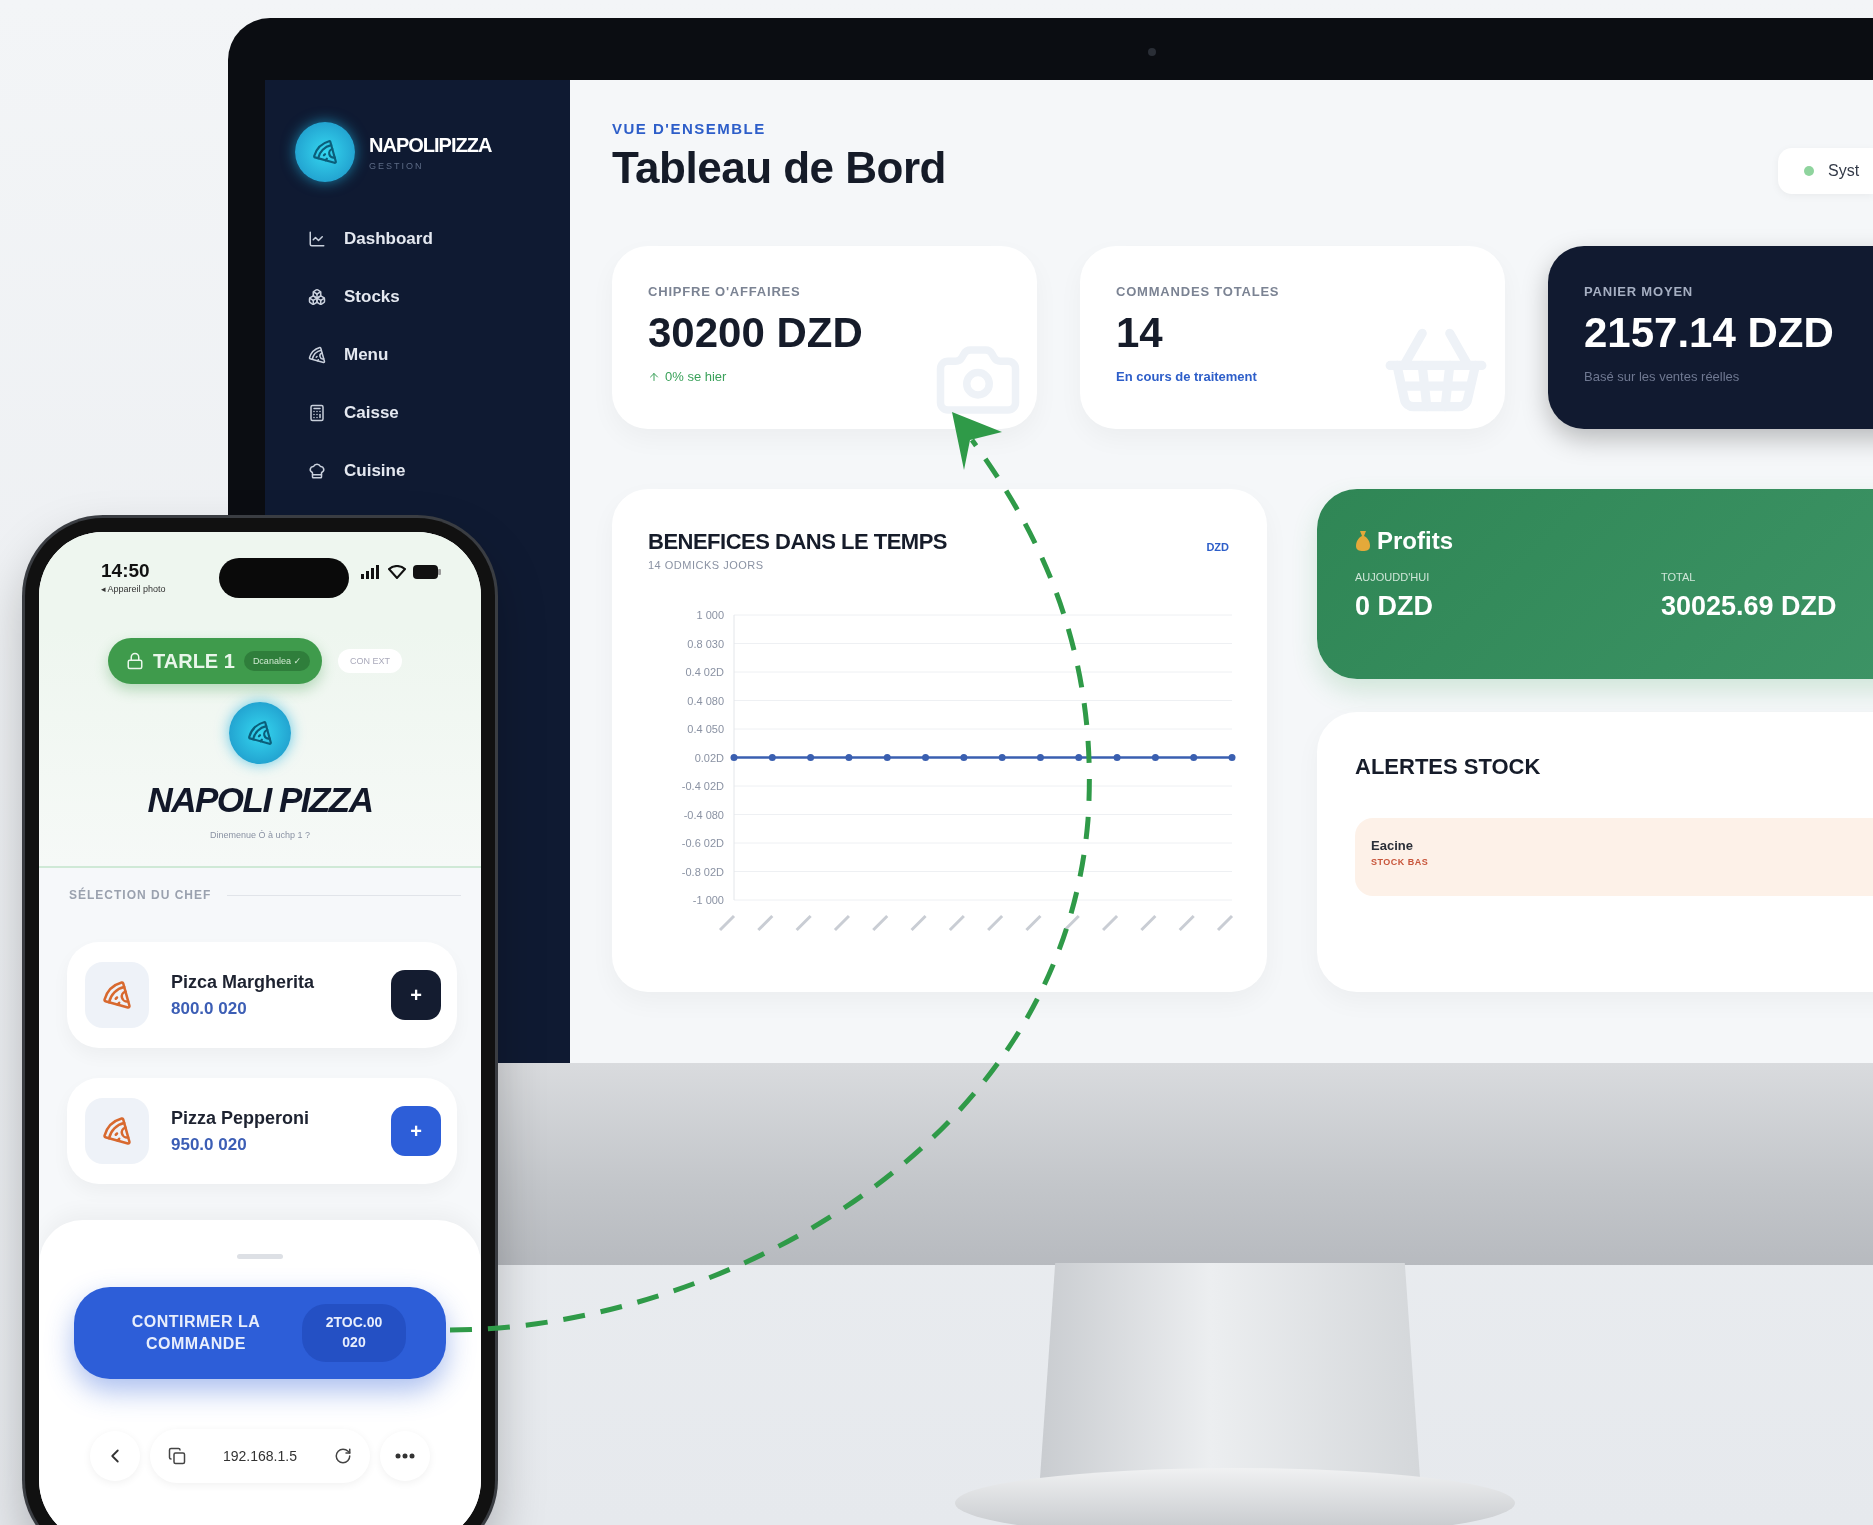 The width and height of the screenshot is (1873, 1525). Describe the element at coordinates (654, 376) in the screenshot. I see `arrow-up-icon` at that location.